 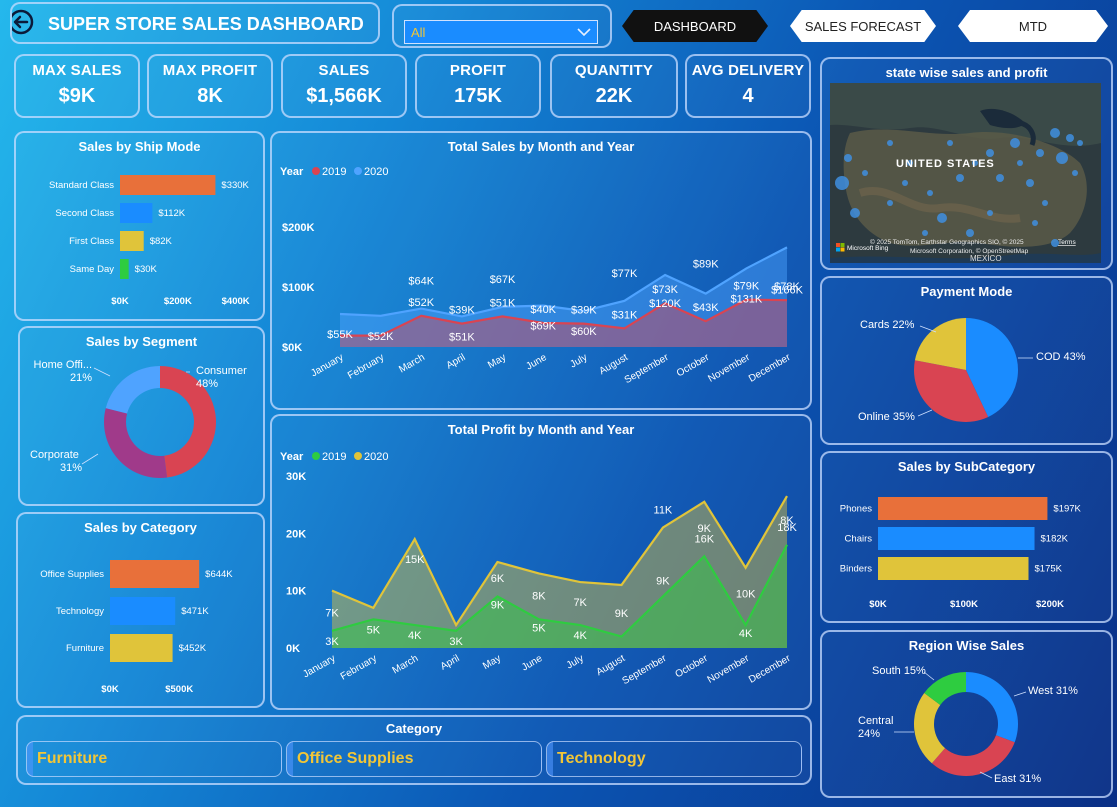 I want to click on kpi-label: AVG DELIVERY, so click(x=748, y=70).